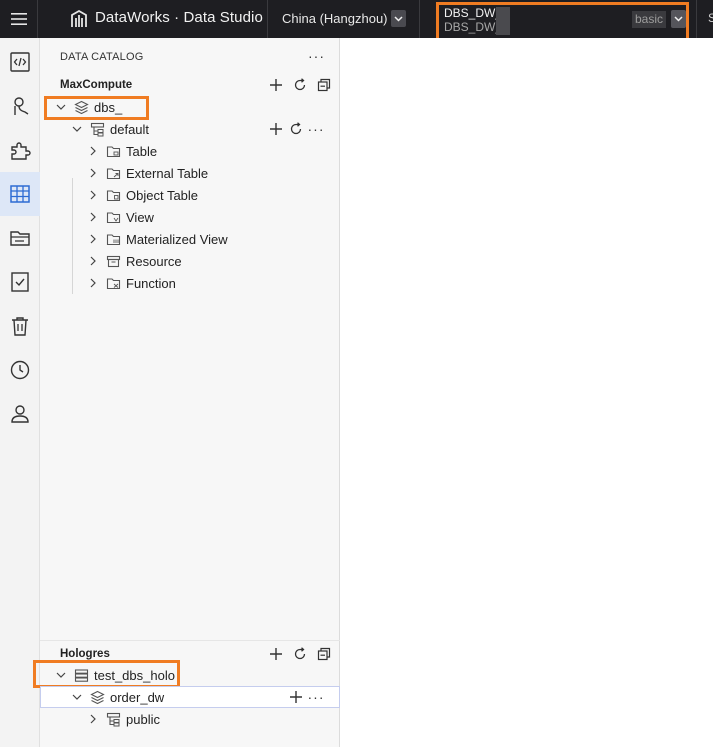 The height and width of the screenshot is (747, 713). I want to click on user-icon, so click(20, 414).